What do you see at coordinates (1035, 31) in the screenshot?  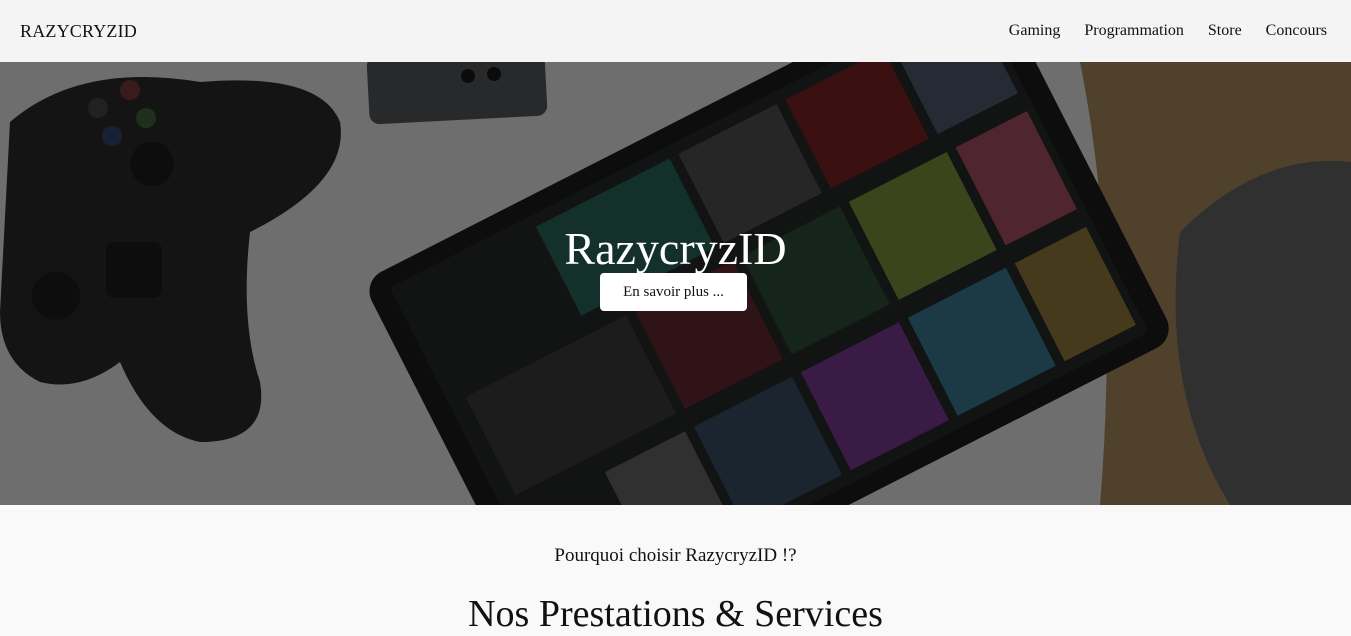 I see `nav-link-gaming: Gaming` at bounding box center [1035, 31].